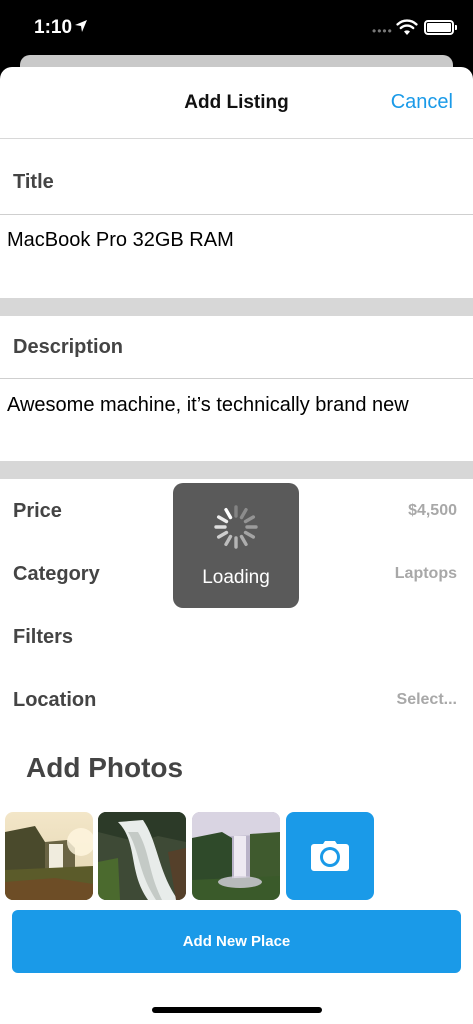 This screenshot has width=473, height=1024. I want to click on wifi-icon, so click(407, 27).